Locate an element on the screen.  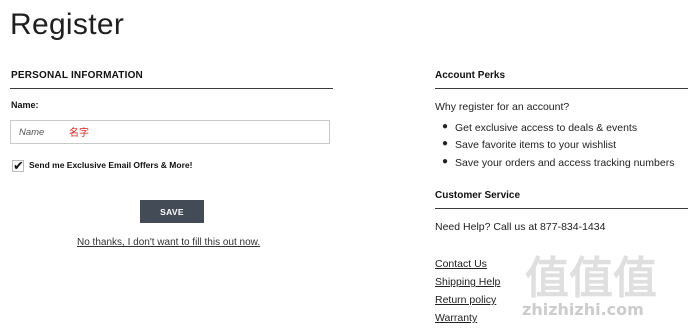
name-label: Name: is located at coordinates (25, 105).